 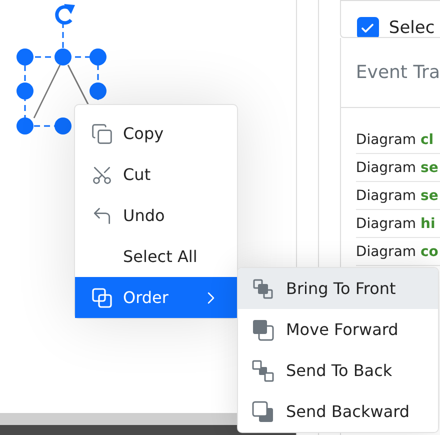 What do you see at coordinates (398, 252) in the screenshot?
I see `event-row: Diagram co` at bounding box center [398, 252].